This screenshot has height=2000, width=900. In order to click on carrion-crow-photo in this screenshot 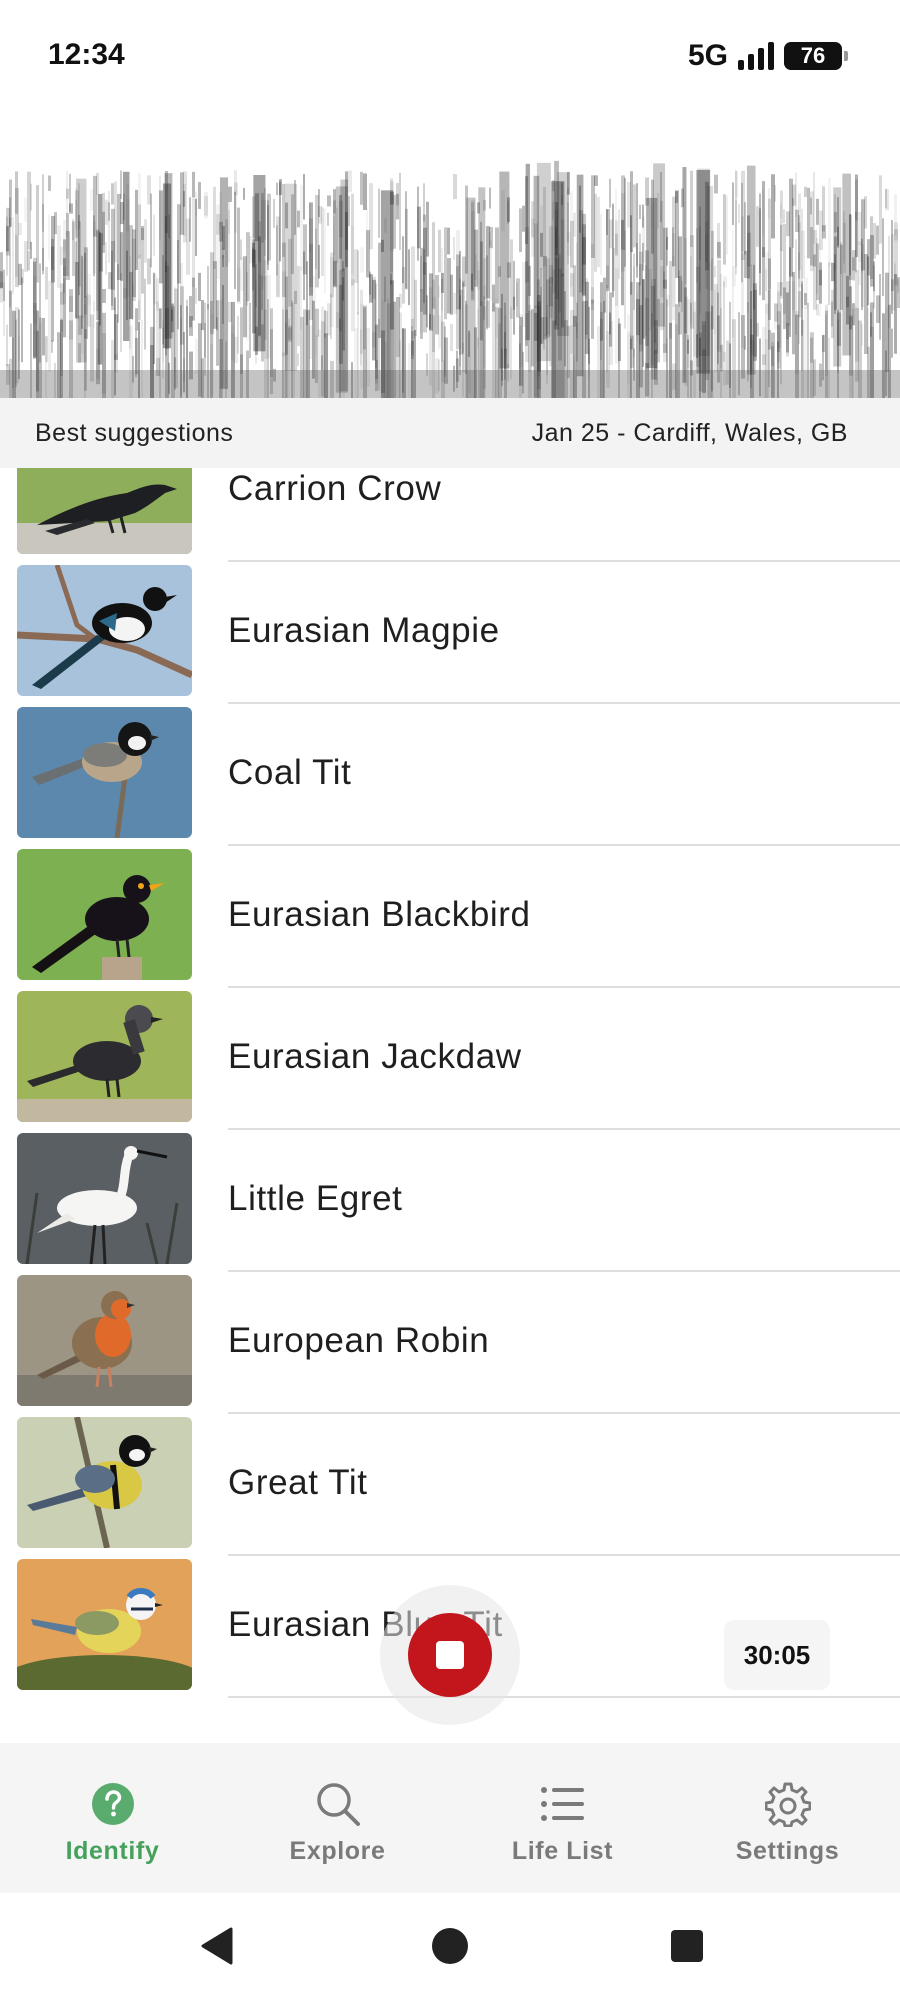, I will do `click(104, 511)`.